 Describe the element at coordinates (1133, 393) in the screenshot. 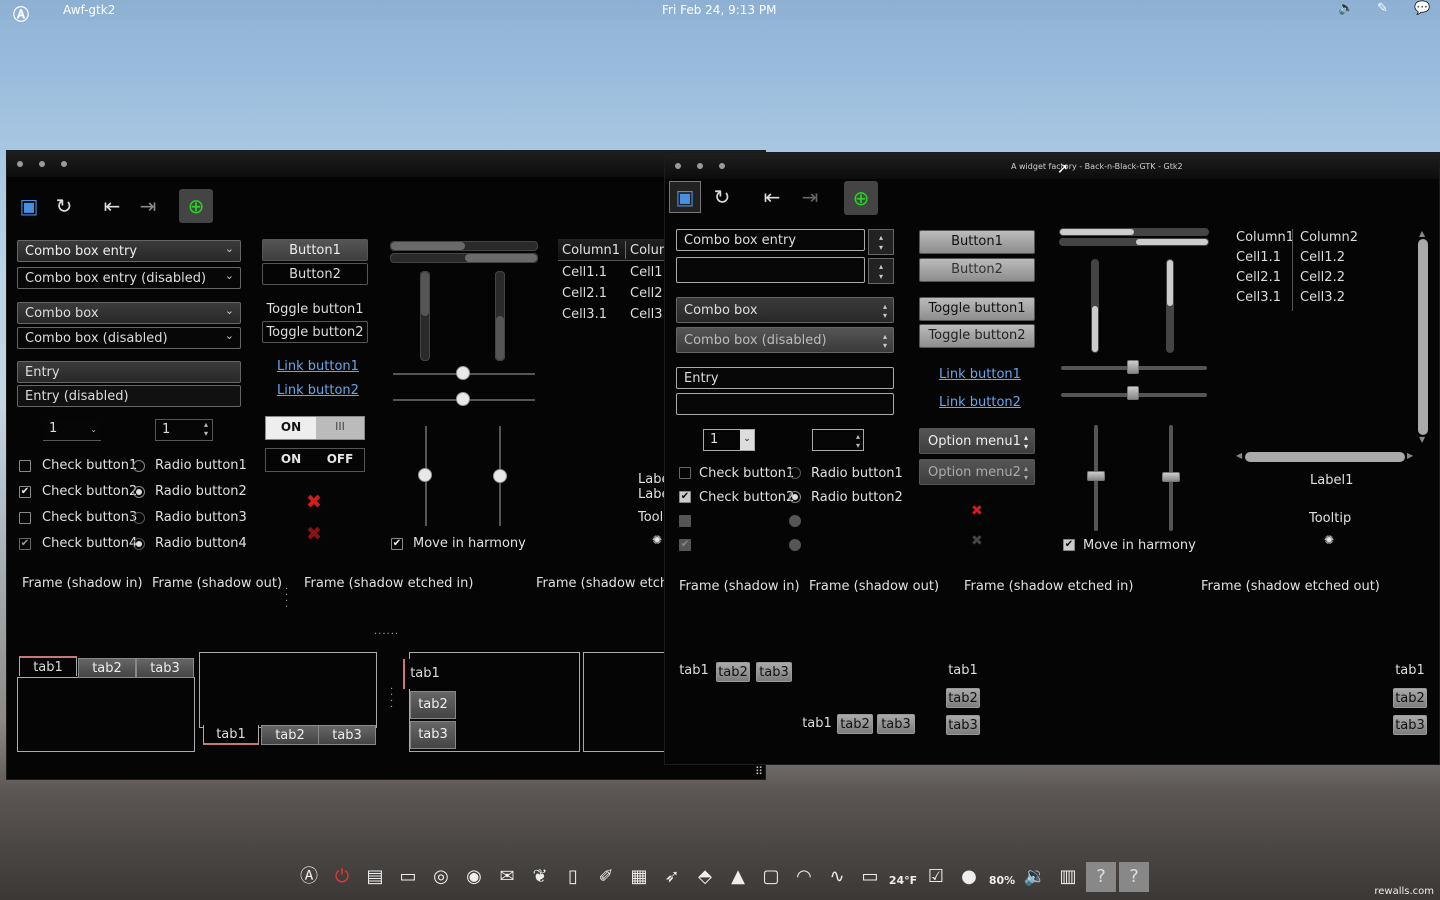

I see `h-scale-2-knob` at that location.